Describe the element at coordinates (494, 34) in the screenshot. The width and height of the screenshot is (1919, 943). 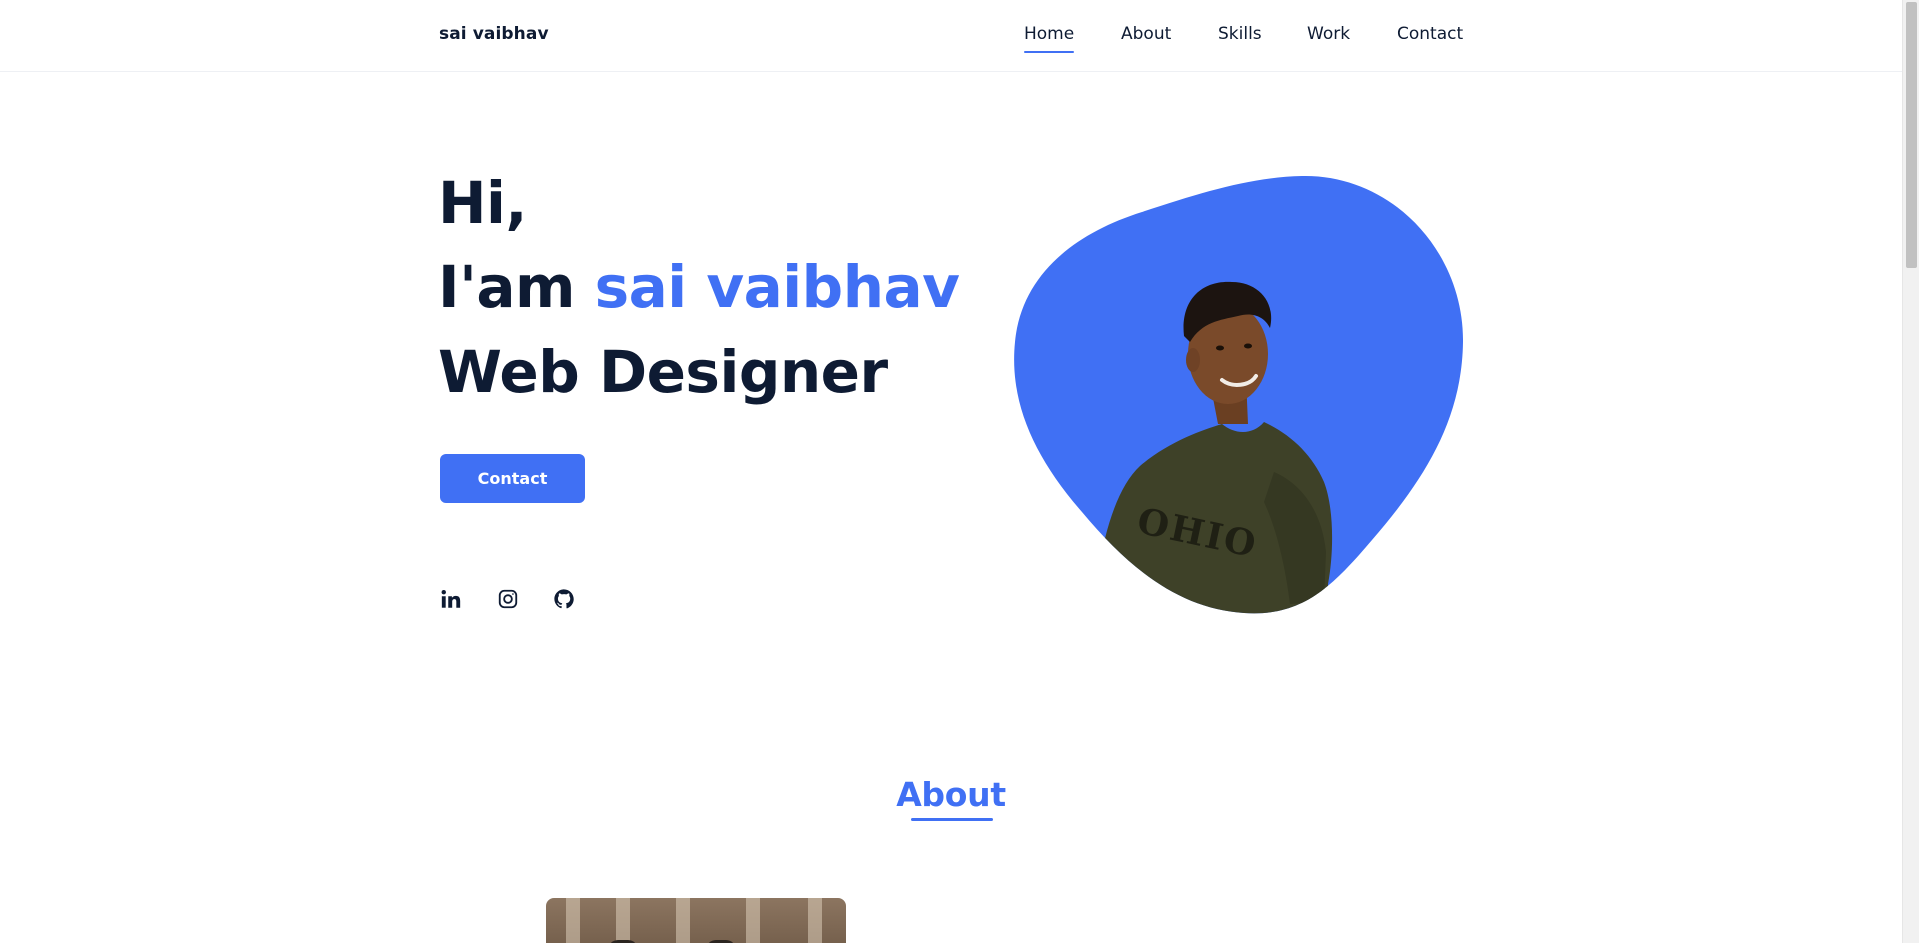
I see `logo-link: sai vaibhav` at that location.